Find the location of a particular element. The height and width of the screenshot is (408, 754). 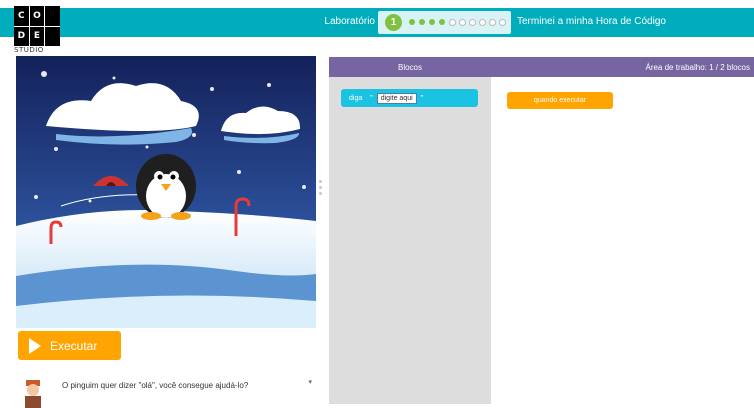

finish-hour-of-code-link: Terminei a minha Hora de Código is located at coordinates (591, 21).